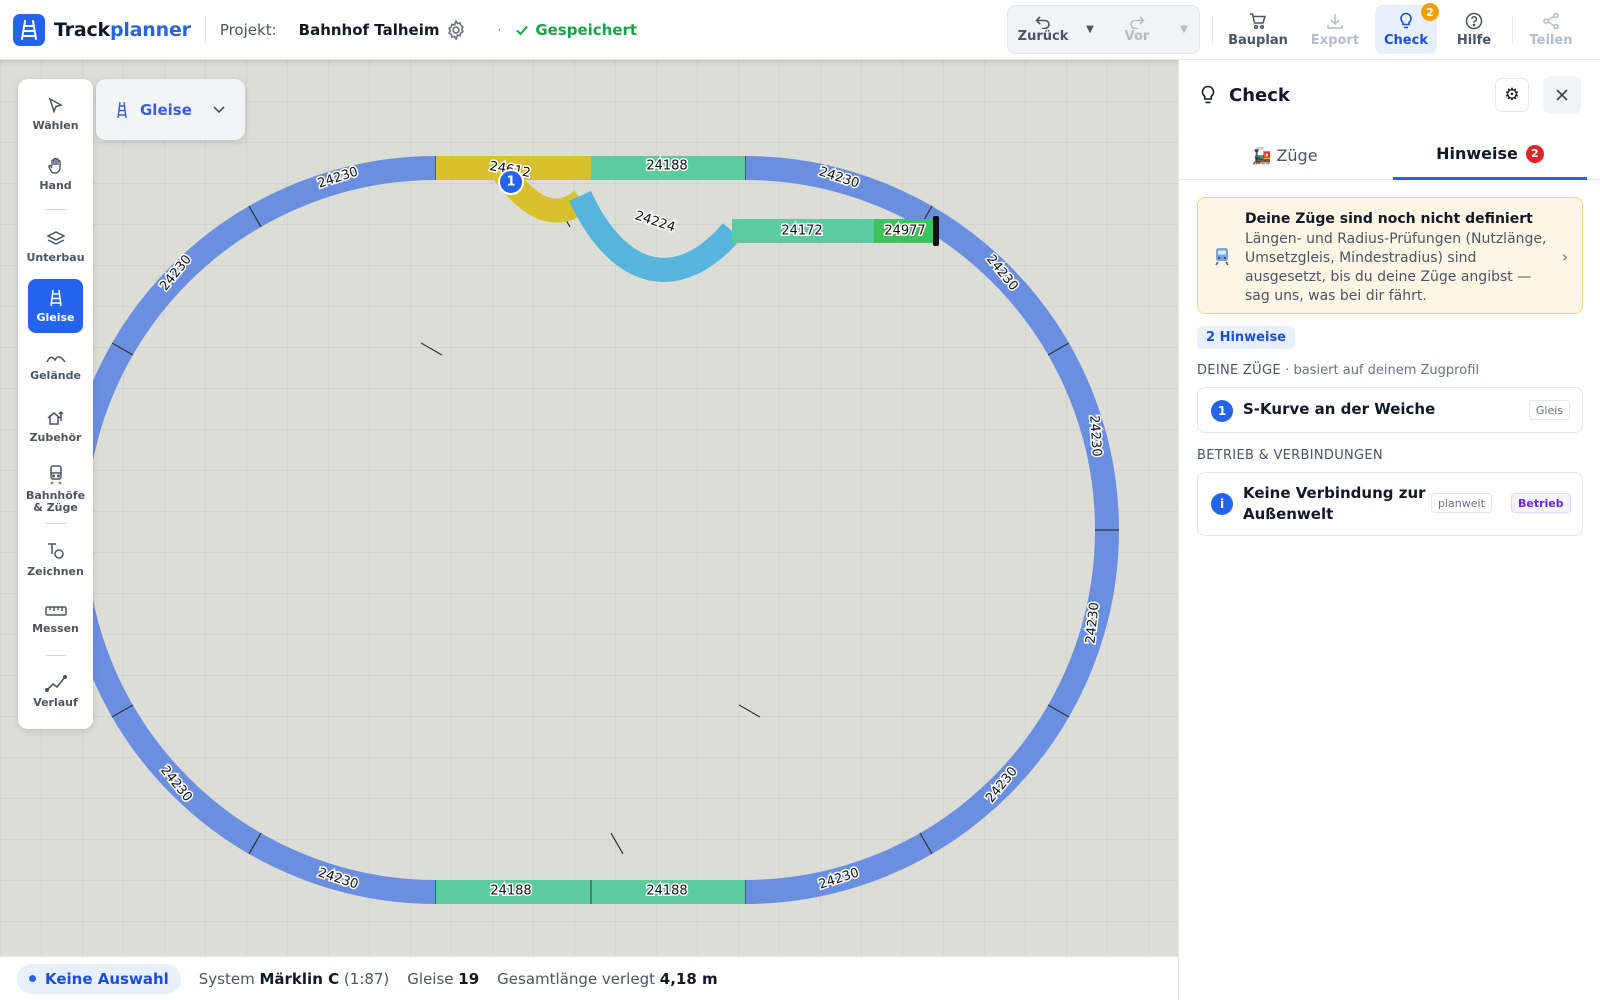  Describe the element at coordinates (607, 978) in the screenshot. I see `total-length: Gesamtlänge verlegt 4,18 m` at that location.